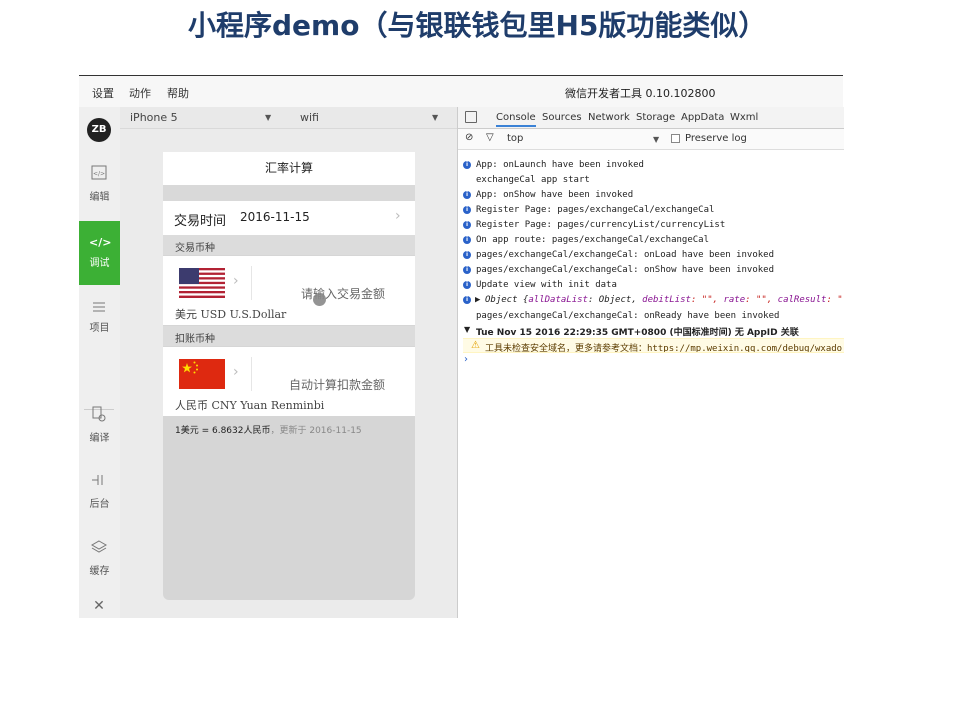 This screenshot has height=720, width=960. What do you see at coordinates (319, 299) in the screenshot?
I see `touch-cursor` at bounding box center [319, 299].